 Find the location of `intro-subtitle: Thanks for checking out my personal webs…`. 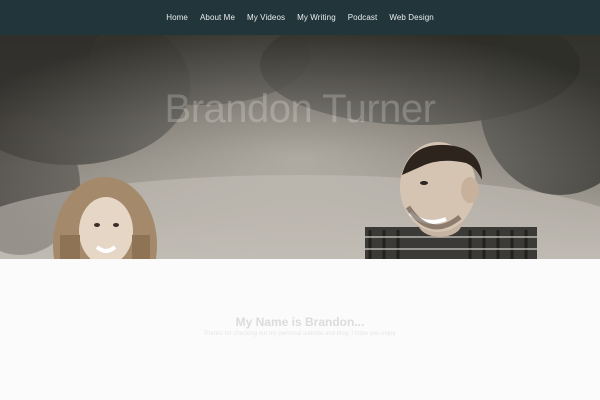

intro-subtitle: Thanks for checking out my personal webs… is located at coordinates (300, 334).